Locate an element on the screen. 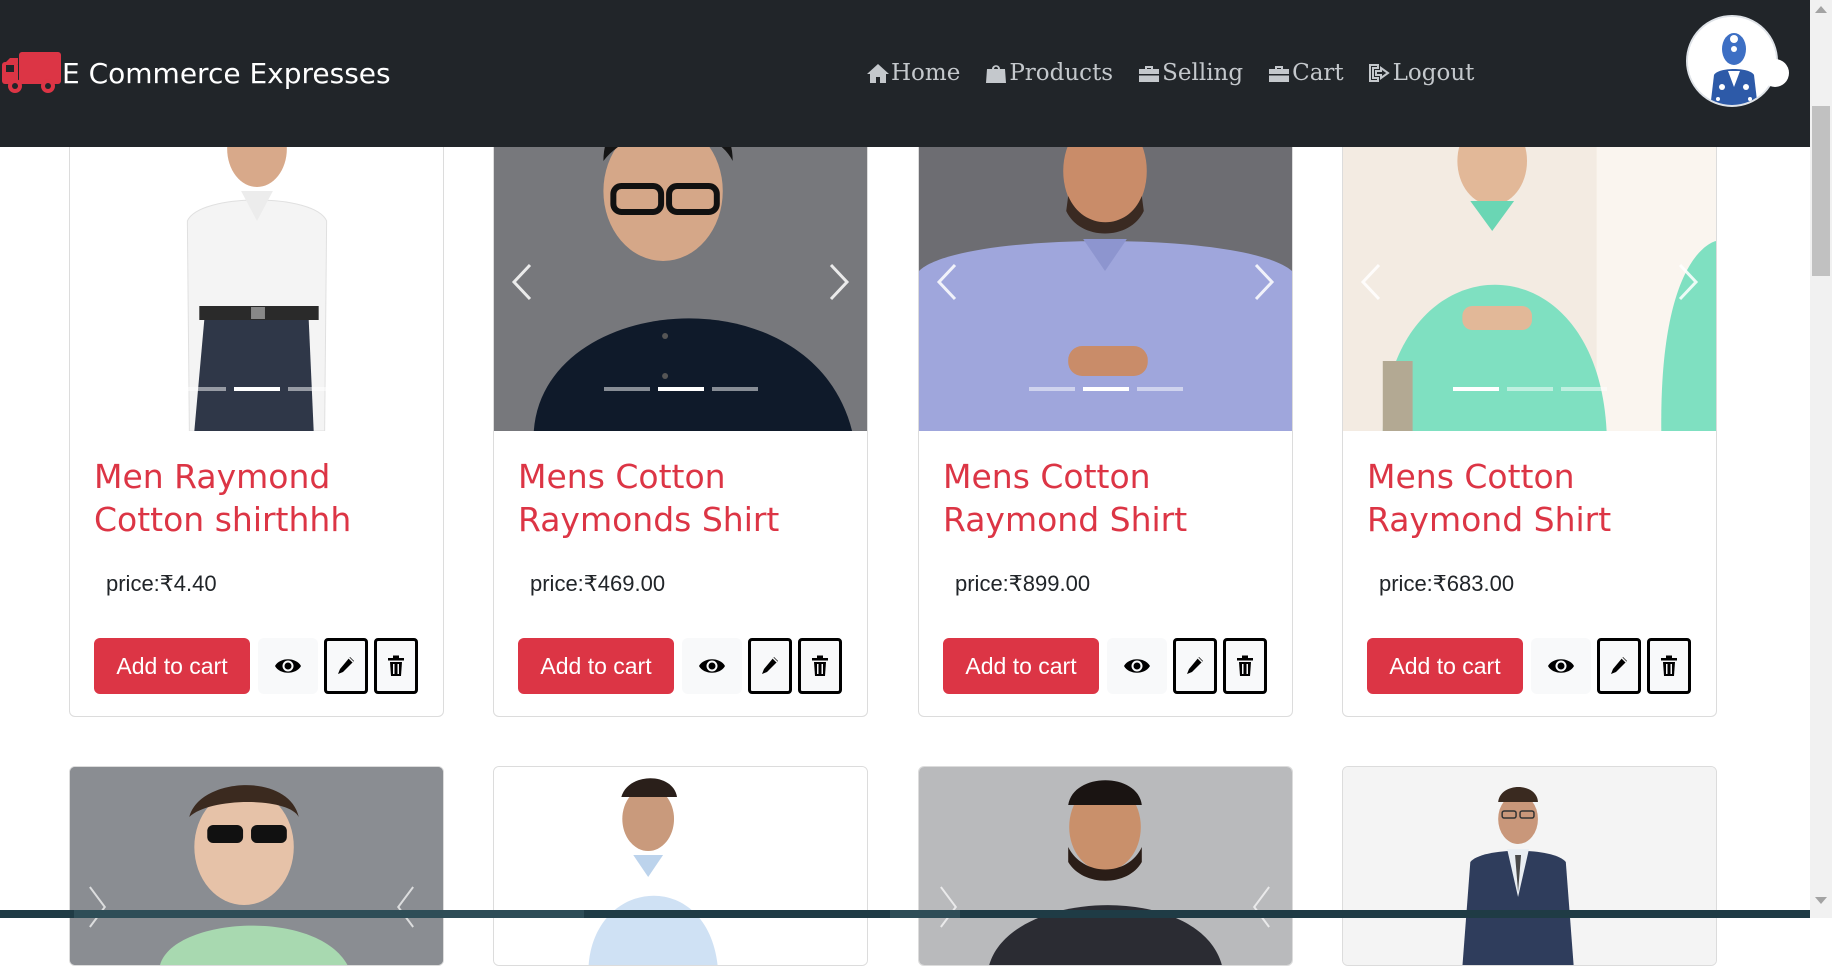  scrollbar-thumb is located at coordinates (1821, 191).